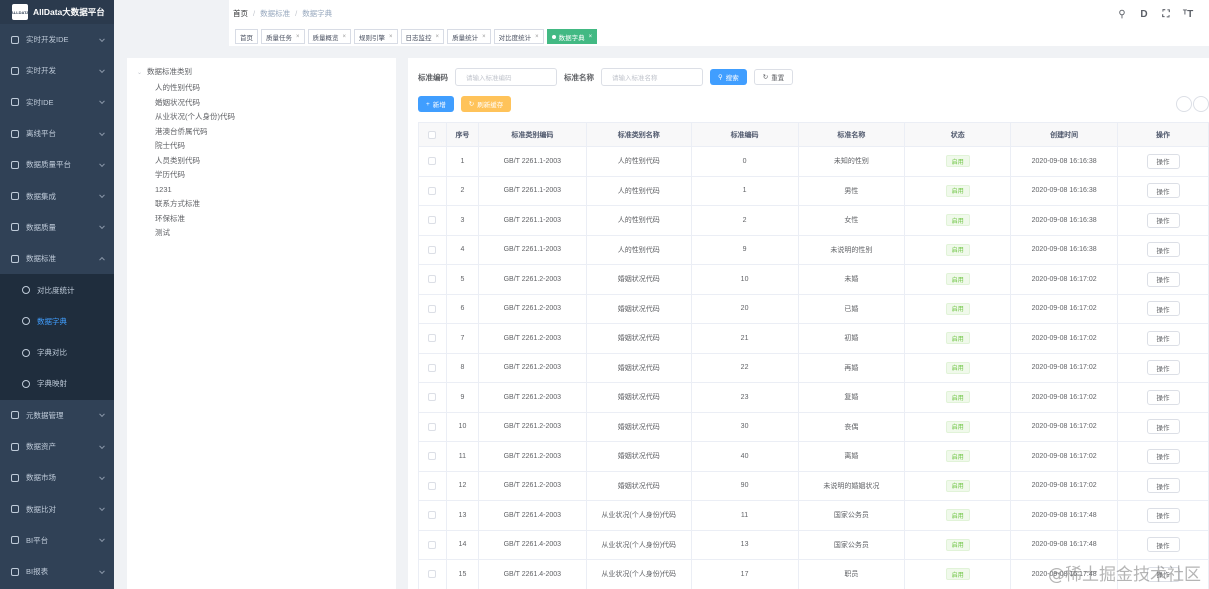 The image size is (1209, 589). I want to click on sidebar-item: 字典映射, so click(57, 384).